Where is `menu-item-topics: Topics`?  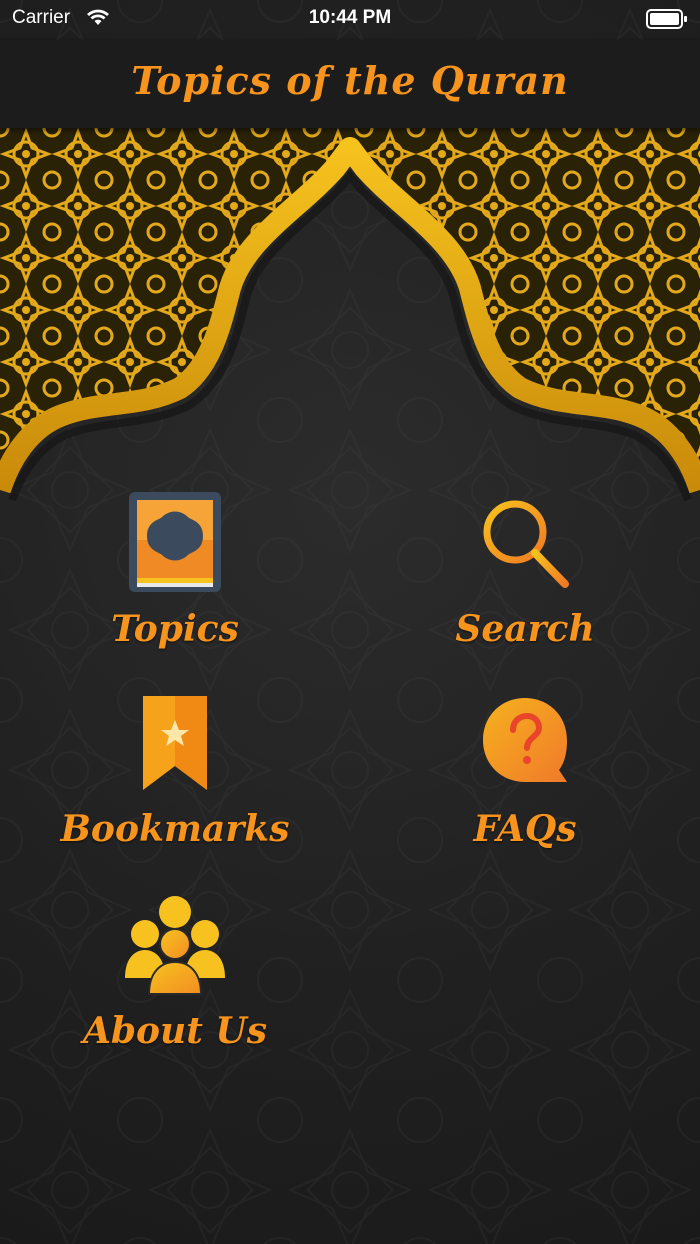
menu-item-topics: Topics is located at coordinates (175, 570).